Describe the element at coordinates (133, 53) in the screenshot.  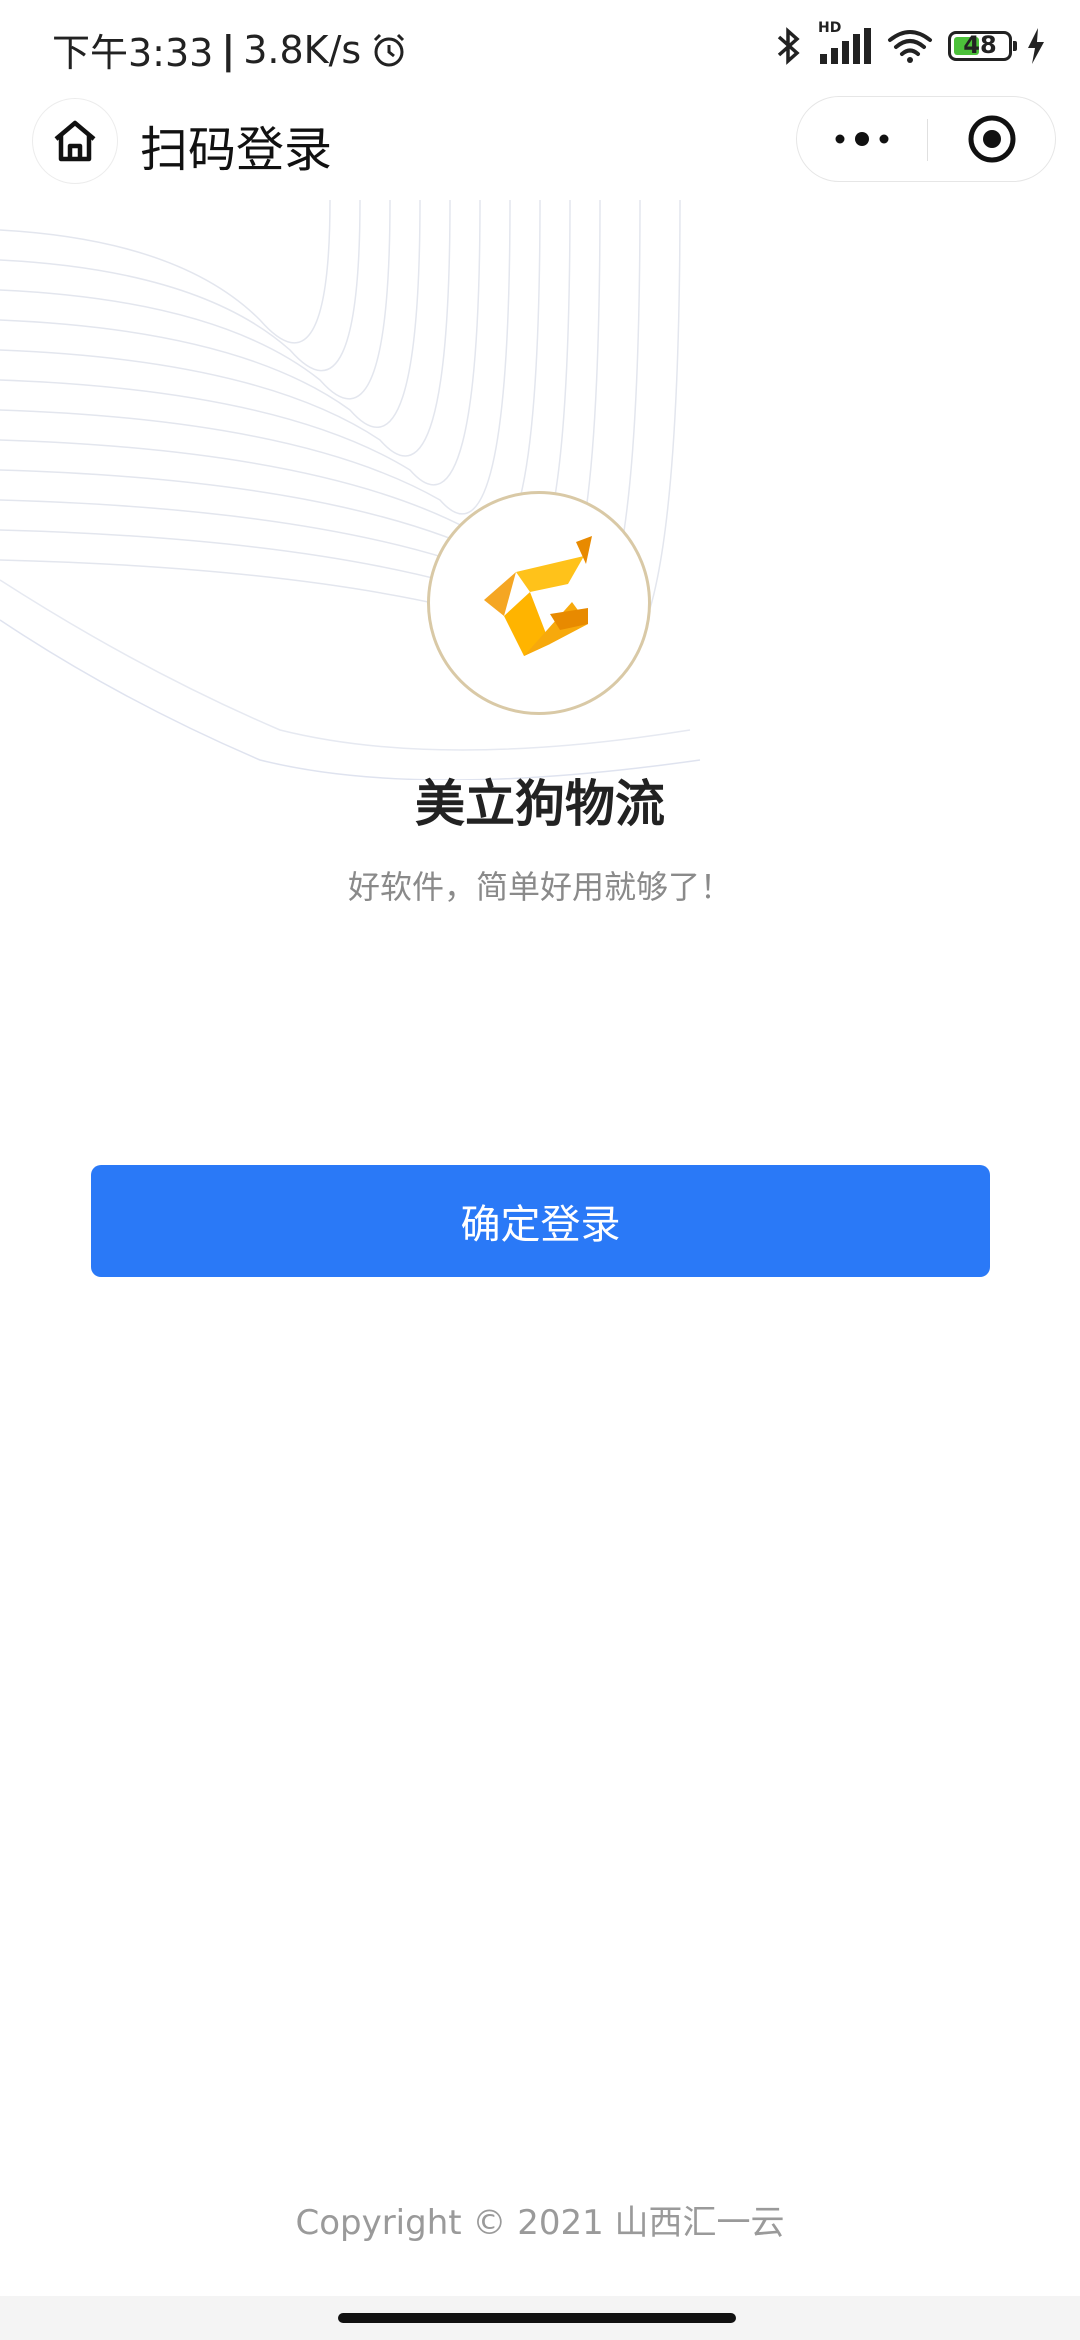
I see `status-time: 下午3:33` at that location.